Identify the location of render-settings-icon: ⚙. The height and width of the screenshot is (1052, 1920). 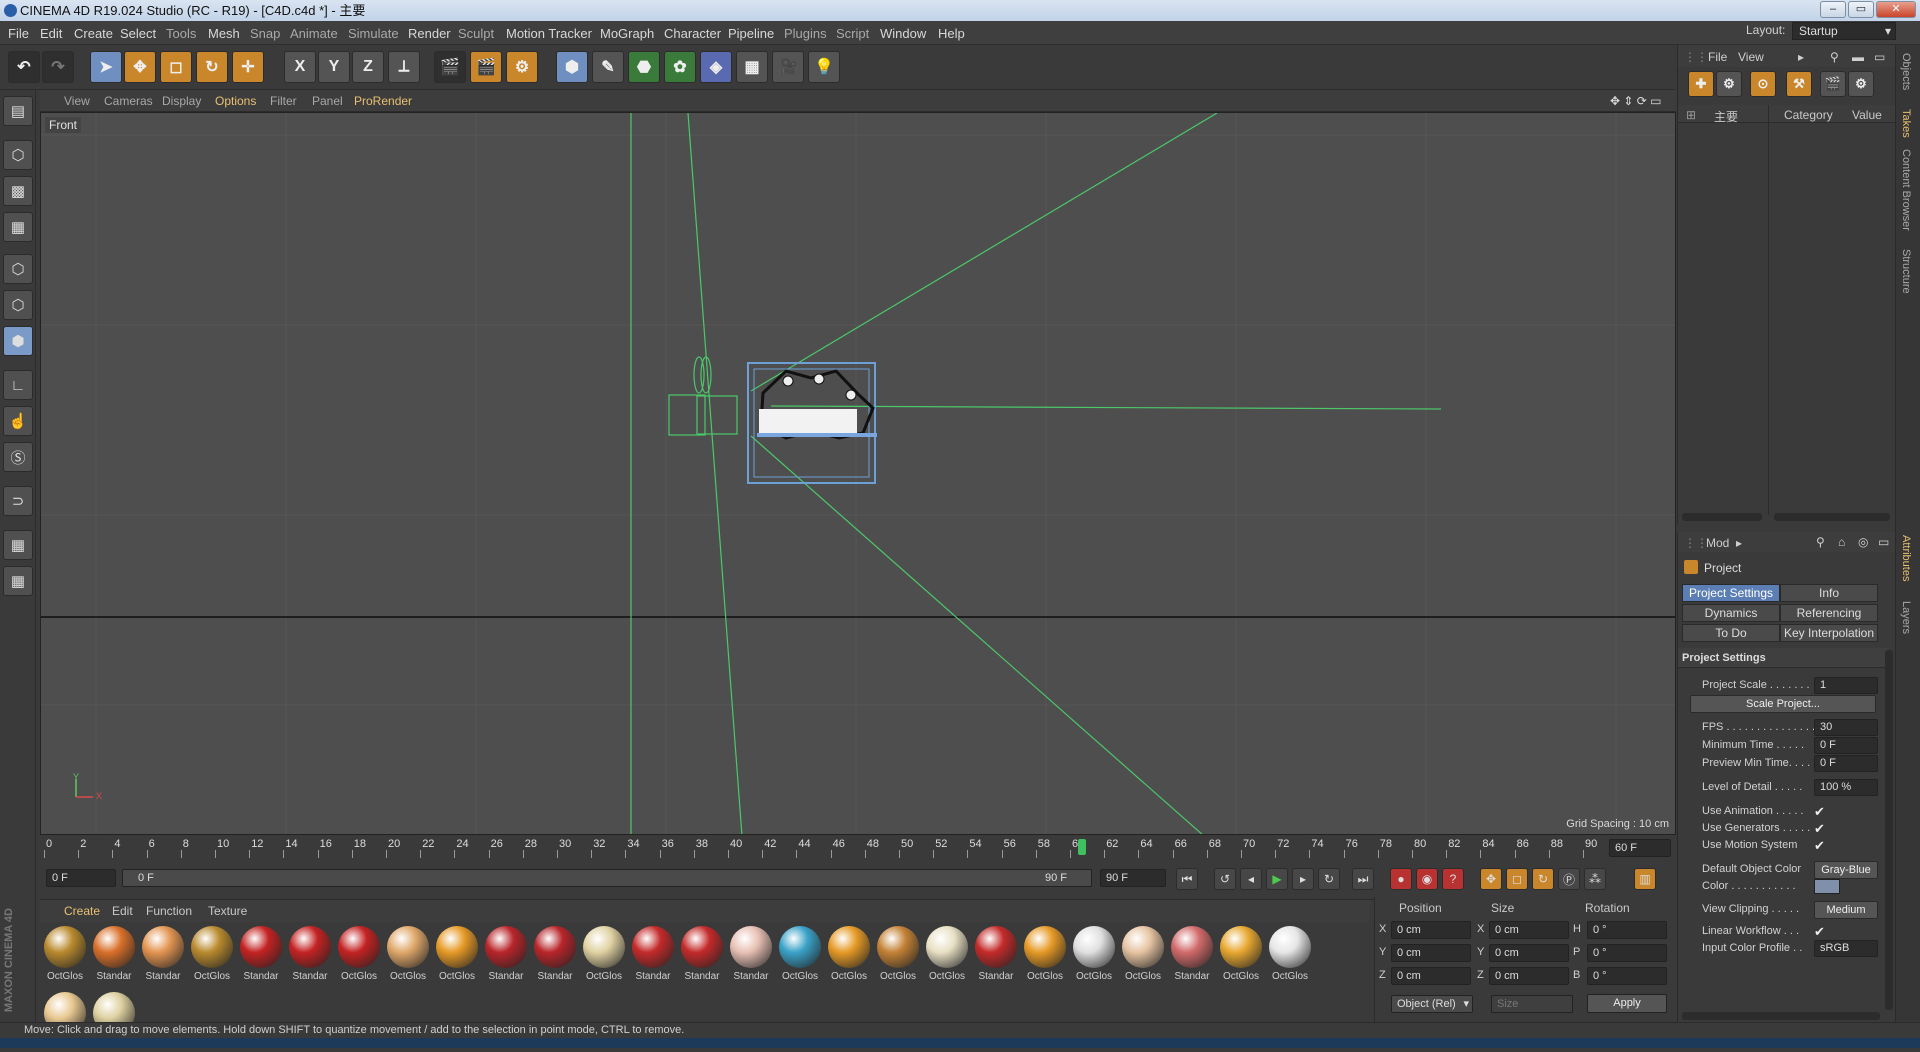
(522, 67).